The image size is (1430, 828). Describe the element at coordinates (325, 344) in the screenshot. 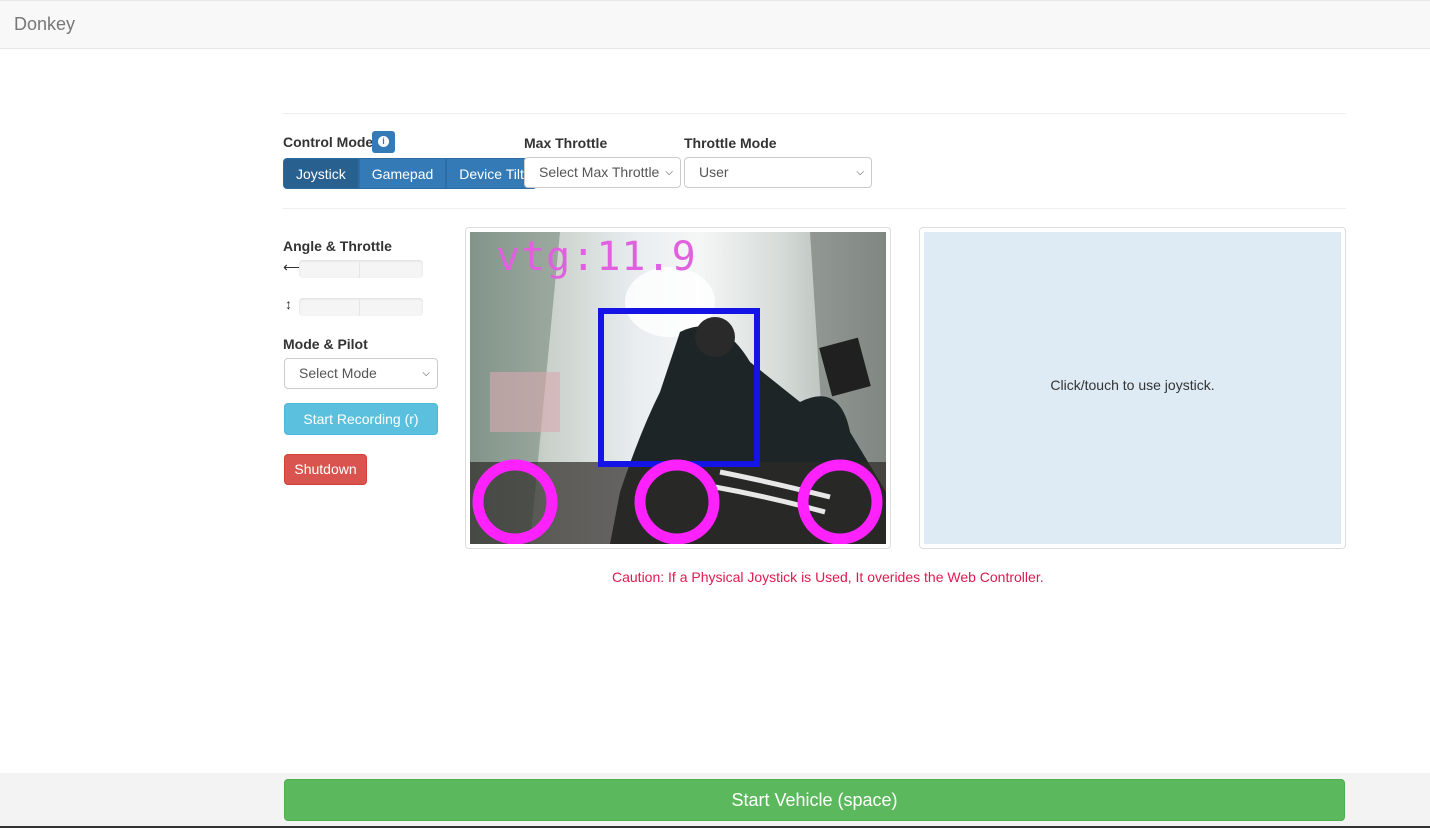

I see `mode-pilot-label: Mode & Pilot` at that location.